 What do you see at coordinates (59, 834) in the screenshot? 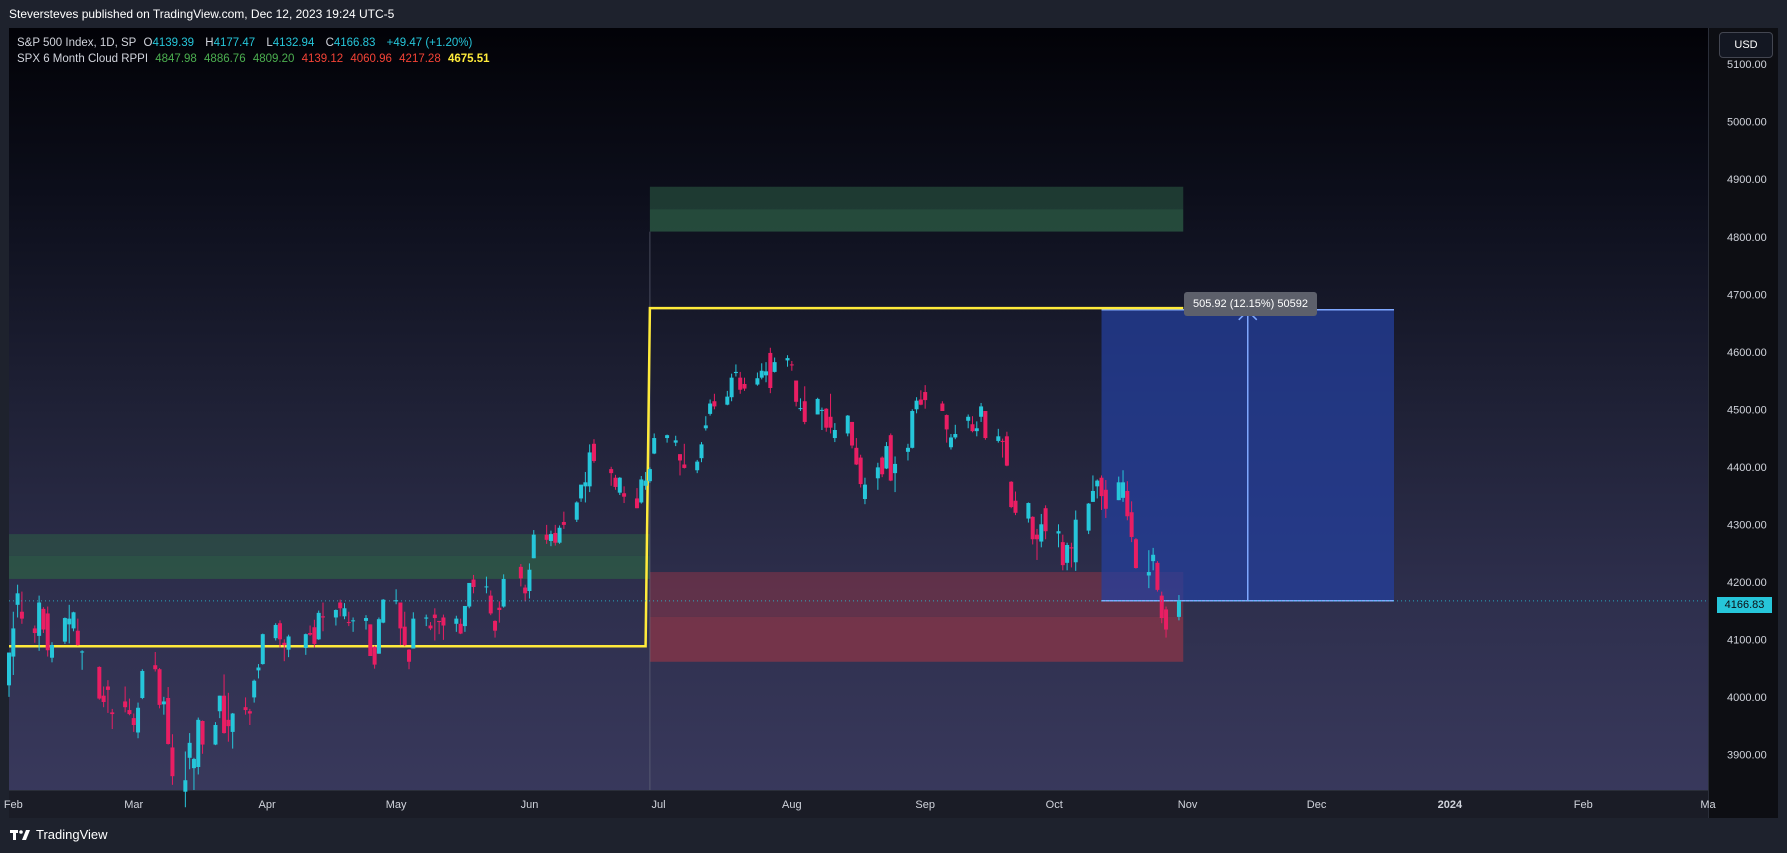
I see `tradingview-logo: TradingView` at bounding box center [59, 834].